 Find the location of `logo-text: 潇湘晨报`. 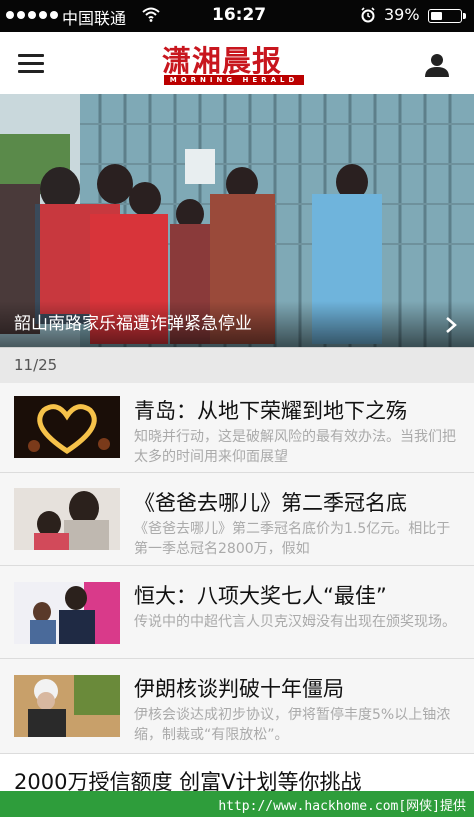

logo-text: 潇湘晨报 is located at coordinates (222, 61).